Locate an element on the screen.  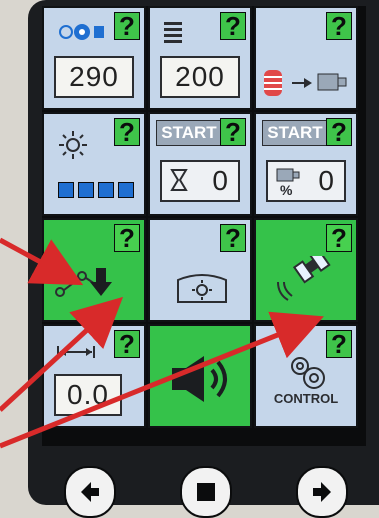
brightness-level-indicator is located at coordinates (96, 190).